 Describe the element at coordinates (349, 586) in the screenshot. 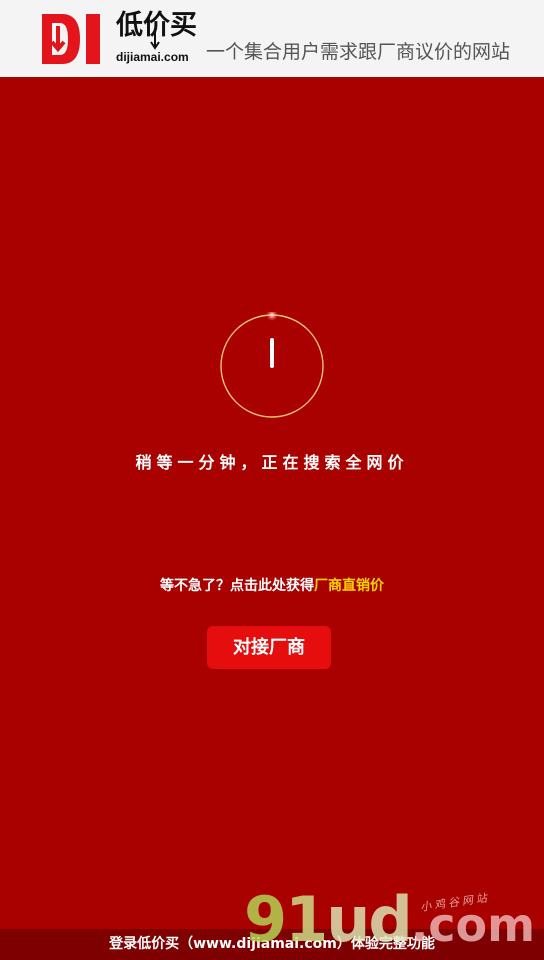

I see `direct-price-link: 厂商直销价` at that location.